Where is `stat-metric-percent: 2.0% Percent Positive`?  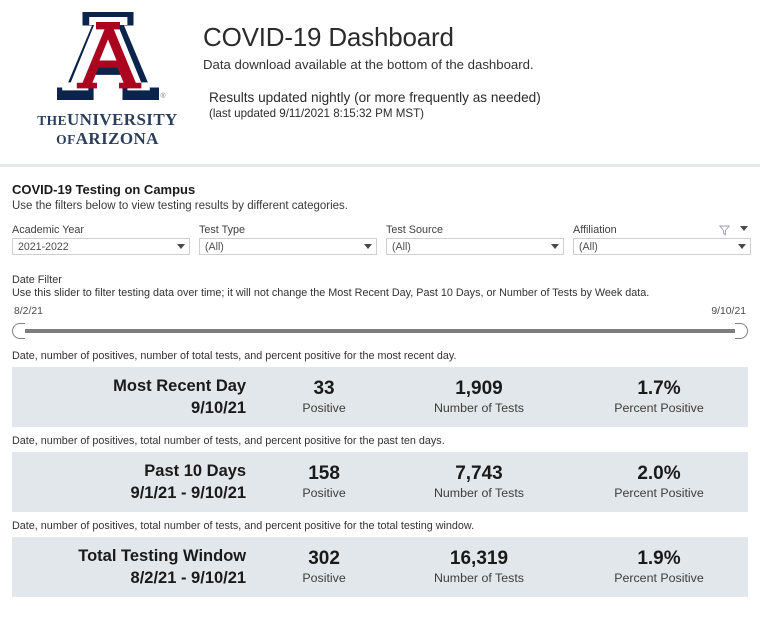 stat-metric-percent: 2.0% Percent Positive is located at coordinates (659, 481).